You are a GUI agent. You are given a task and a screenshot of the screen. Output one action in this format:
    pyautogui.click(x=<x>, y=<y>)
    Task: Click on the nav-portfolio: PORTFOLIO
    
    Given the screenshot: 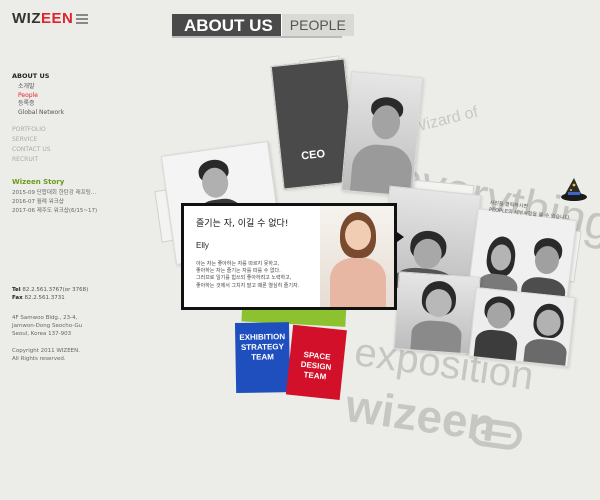 What is the action you would take?
    pyautogui.click(x=38, y=130)
    